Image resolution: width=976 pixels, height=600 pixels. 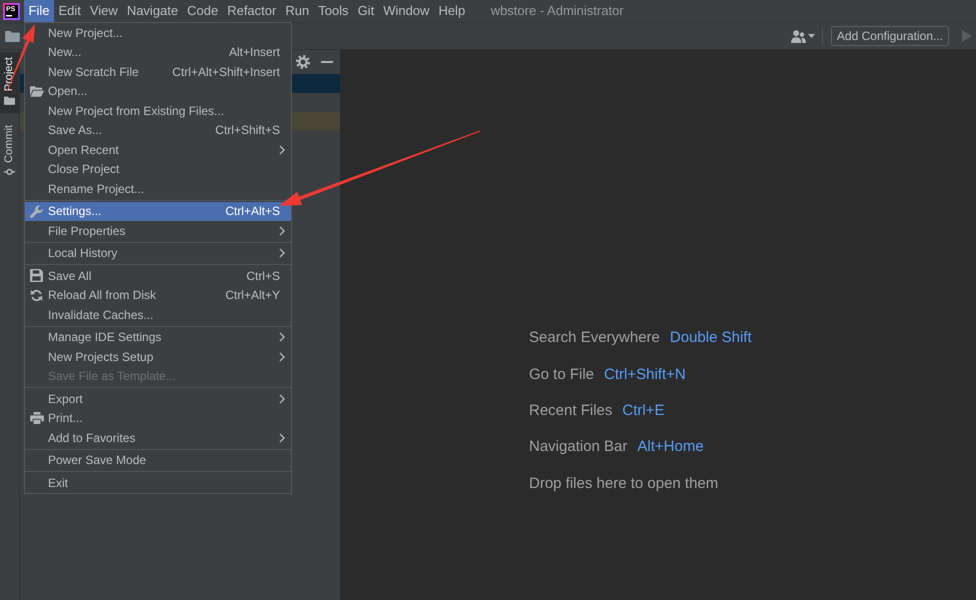 What do you see at coordinates (366, 11) in the screenshot?
I see `menu-bar-item: Git` at bounding box center [366, 11].